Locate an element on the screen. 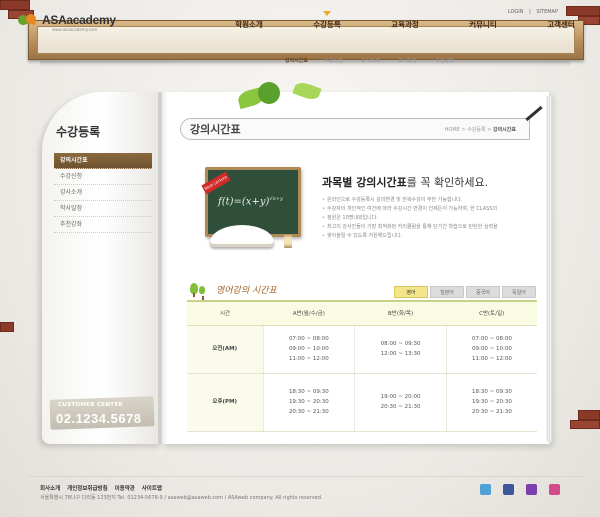  hourglass-icon is located at coordinates (288, 241).